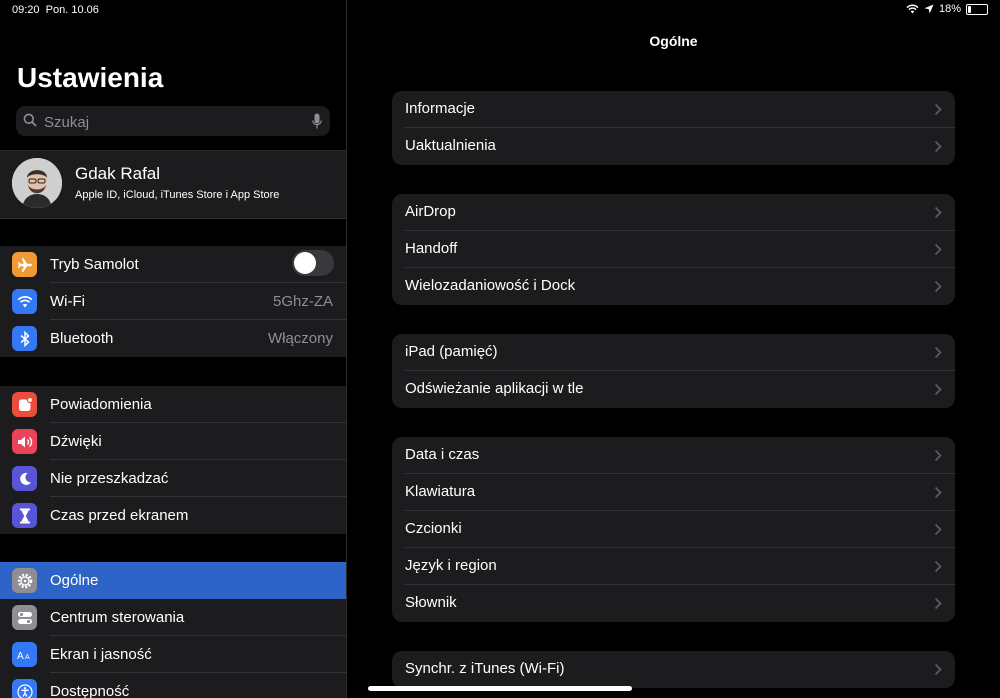  I want to click on settings-row-label: Handoff, so click(431, 248).